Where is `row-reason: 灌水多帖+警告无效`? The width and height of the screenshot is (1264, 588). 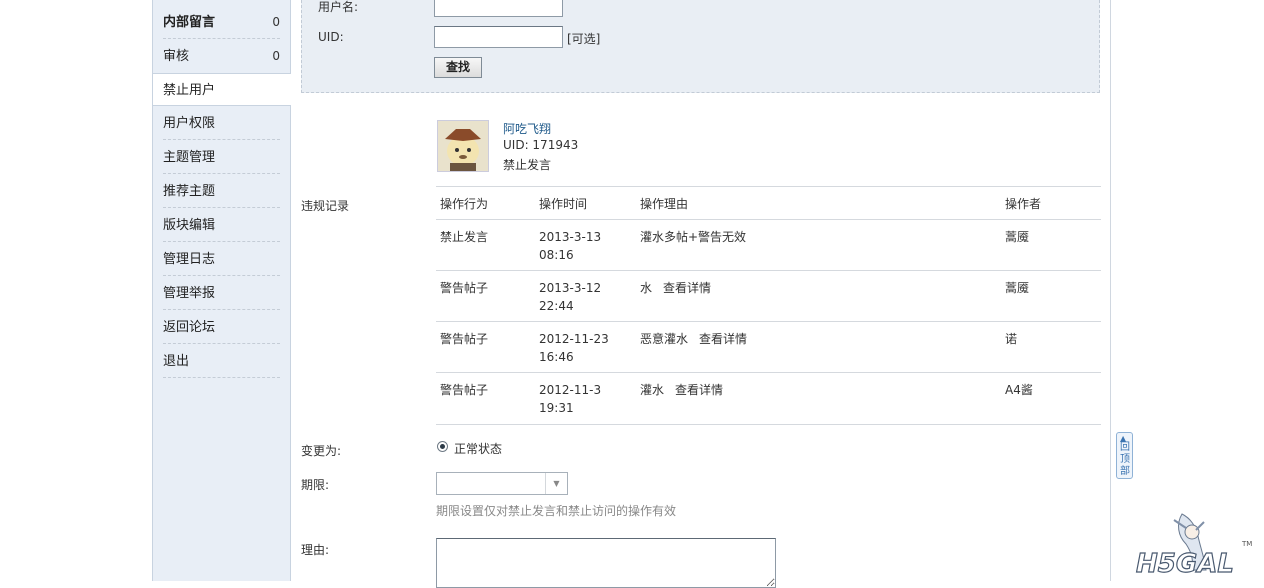 row-reason: 灌水多帖+警告无效 is located at coordinates (693, 237).